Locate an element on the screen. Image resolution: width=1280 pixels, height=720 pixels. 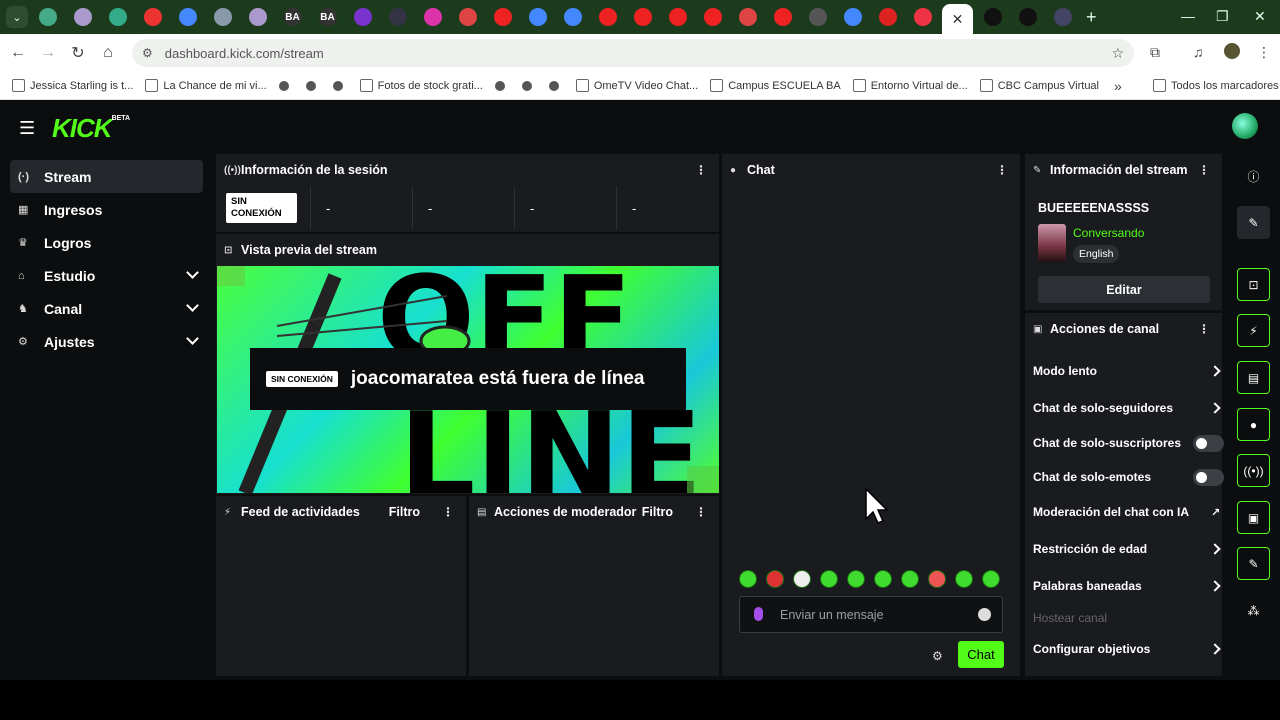
tab-search-icon: ⌄ is located at coordinates (17, 17).